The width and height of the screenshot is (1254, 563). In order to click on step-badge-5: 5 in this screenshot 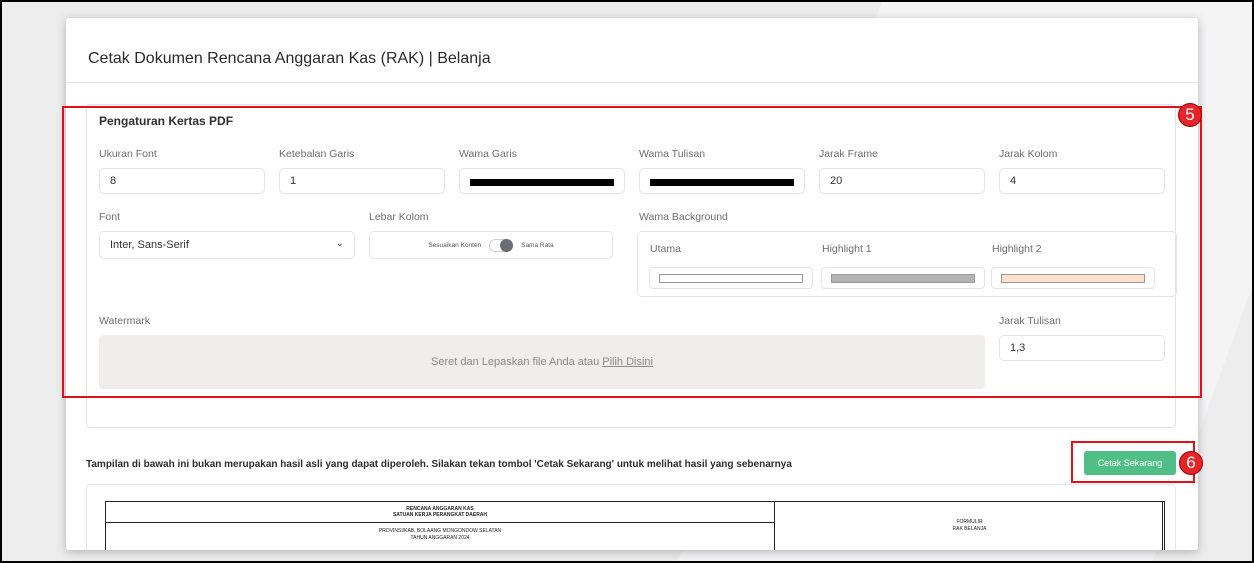, I will do `click(1190, 115)`.